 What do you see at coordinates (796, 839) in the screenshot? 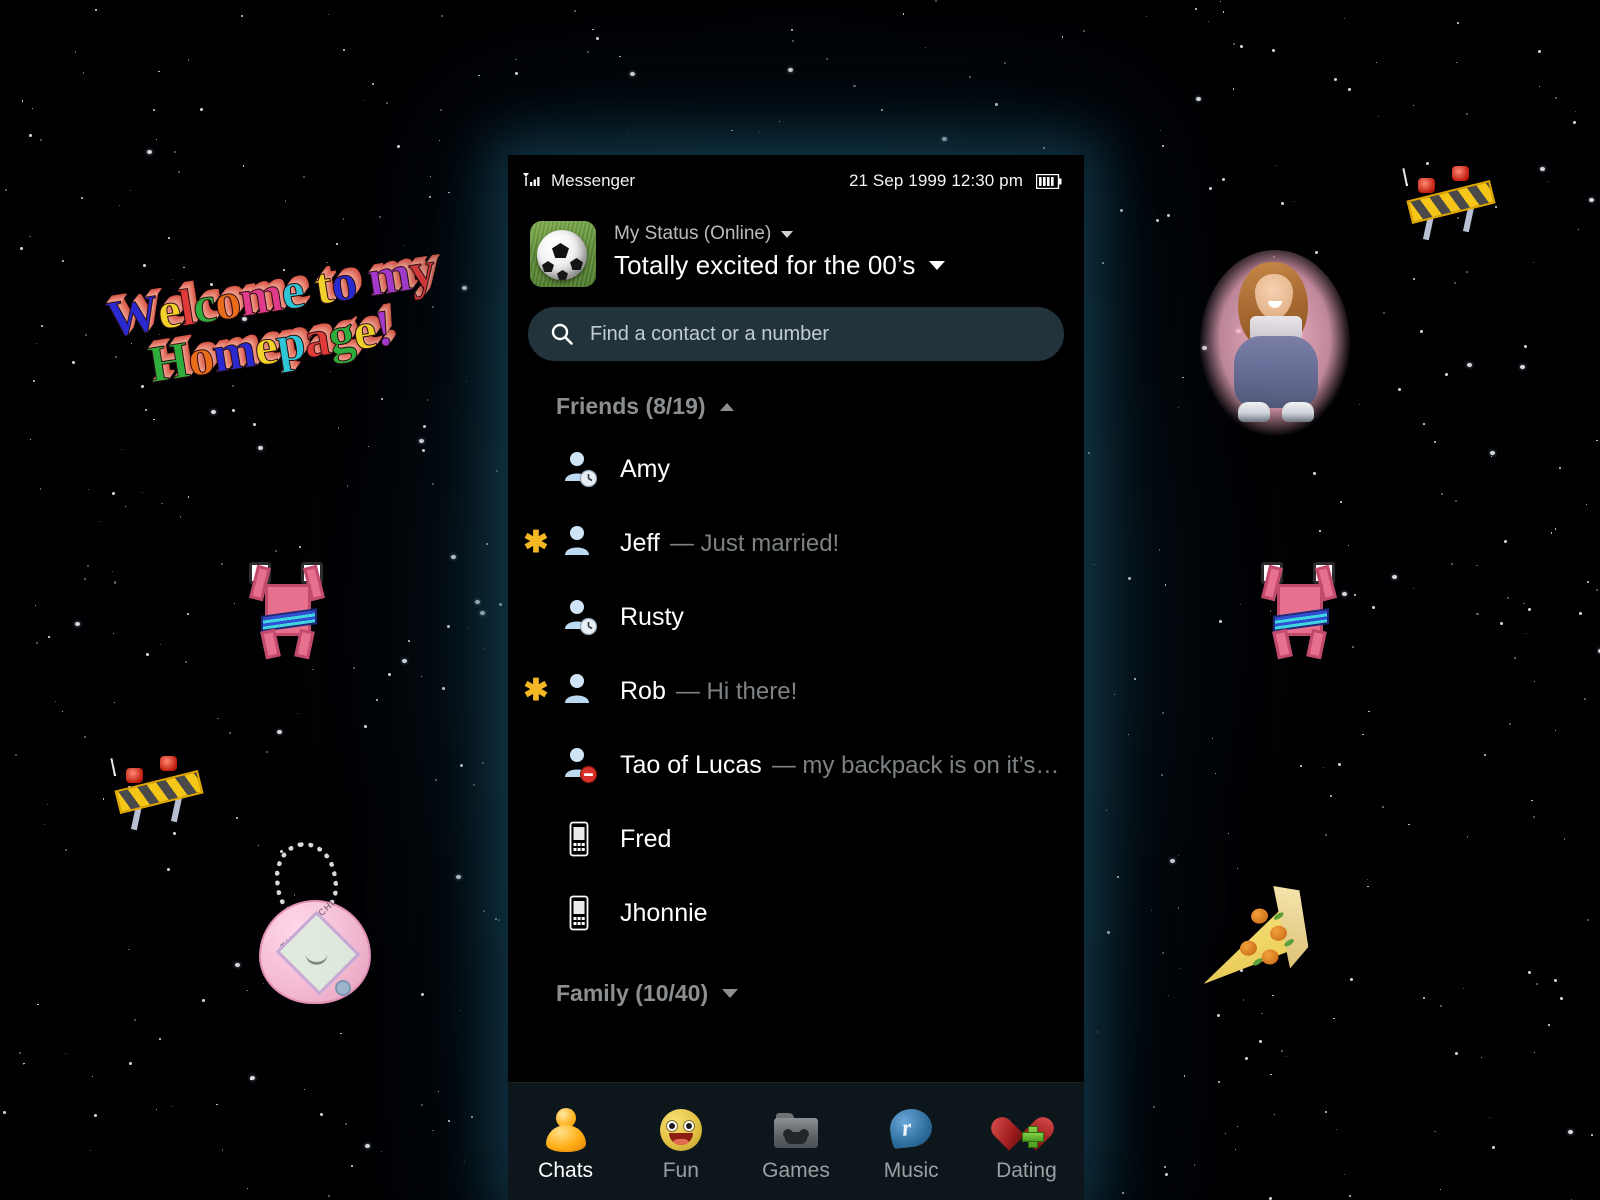
I see `contact-row-fred: ✱ Fred` at bounding box center [796, 839].